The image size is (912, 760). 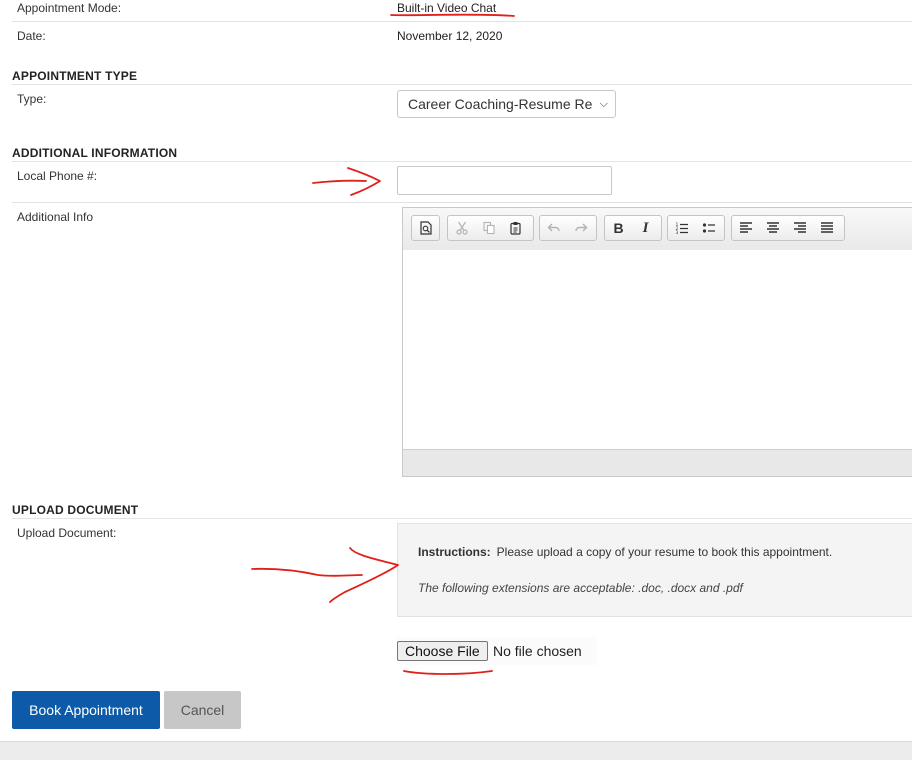 What do you see at coordinates (32, 99) in the screenshot?
I see `type-label: Type:` at bounding box center [32, 99].